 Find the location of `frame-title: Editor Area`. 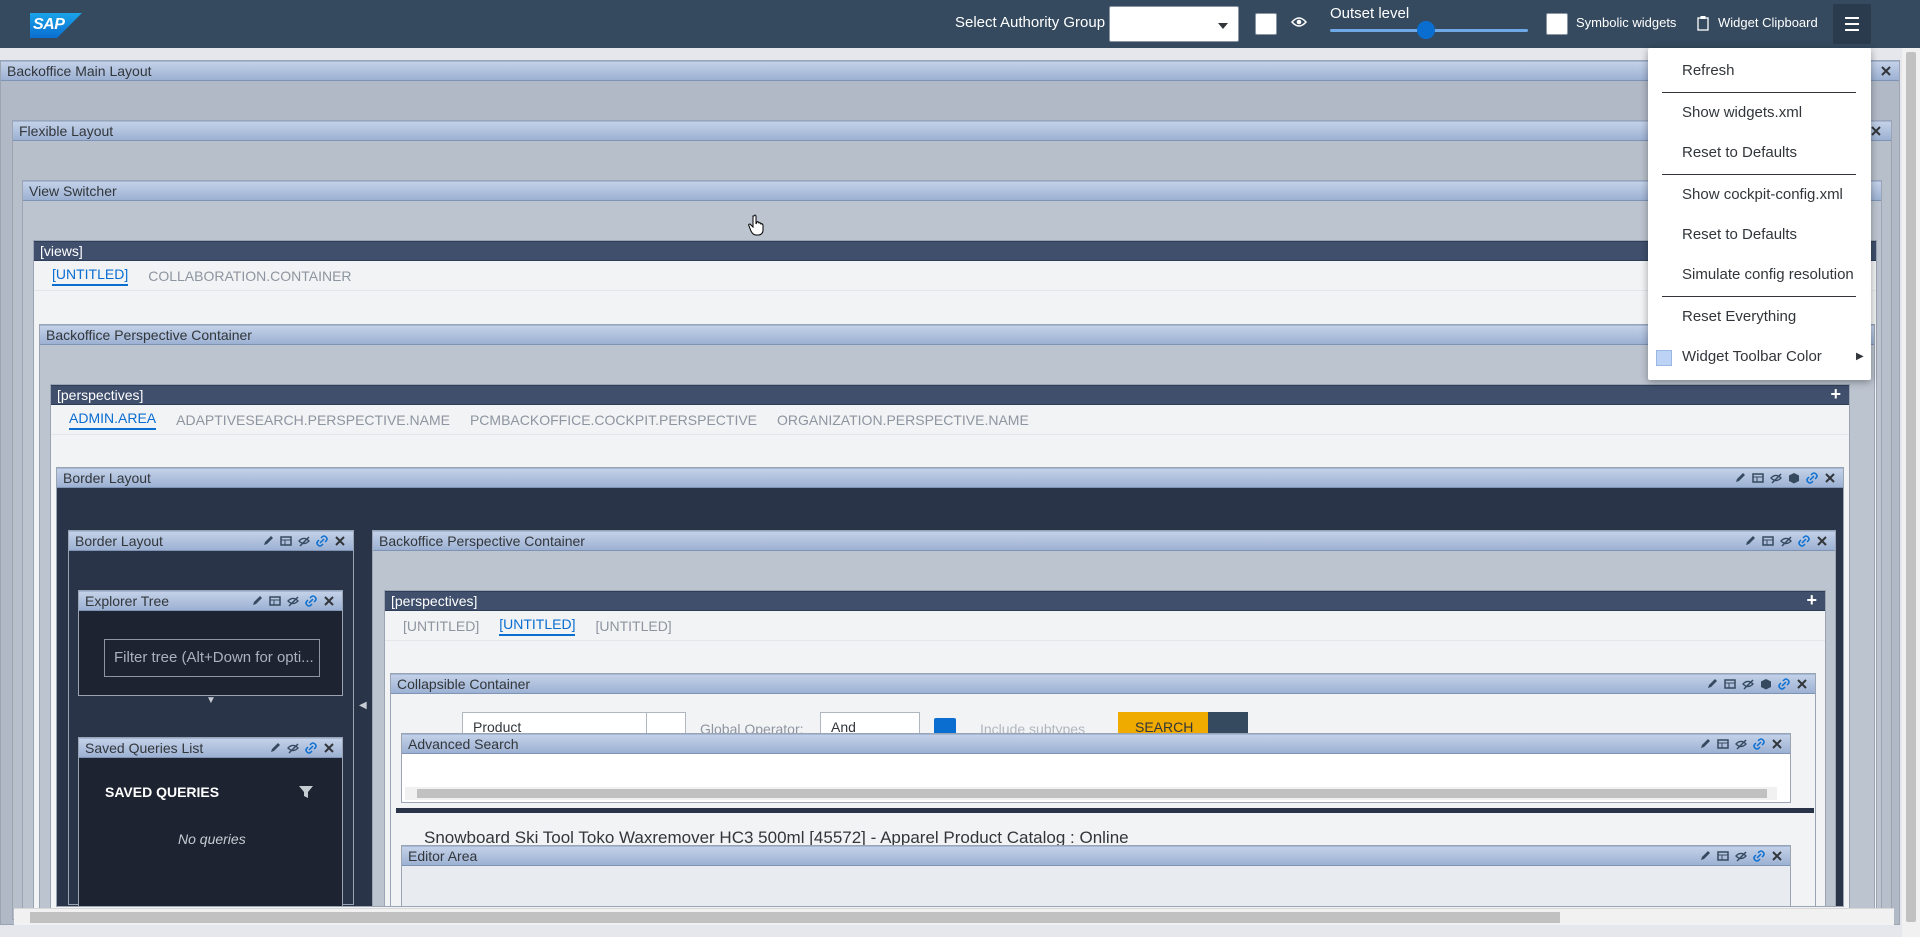

frame-title: Editor Area is located at coordinates (443, 856).